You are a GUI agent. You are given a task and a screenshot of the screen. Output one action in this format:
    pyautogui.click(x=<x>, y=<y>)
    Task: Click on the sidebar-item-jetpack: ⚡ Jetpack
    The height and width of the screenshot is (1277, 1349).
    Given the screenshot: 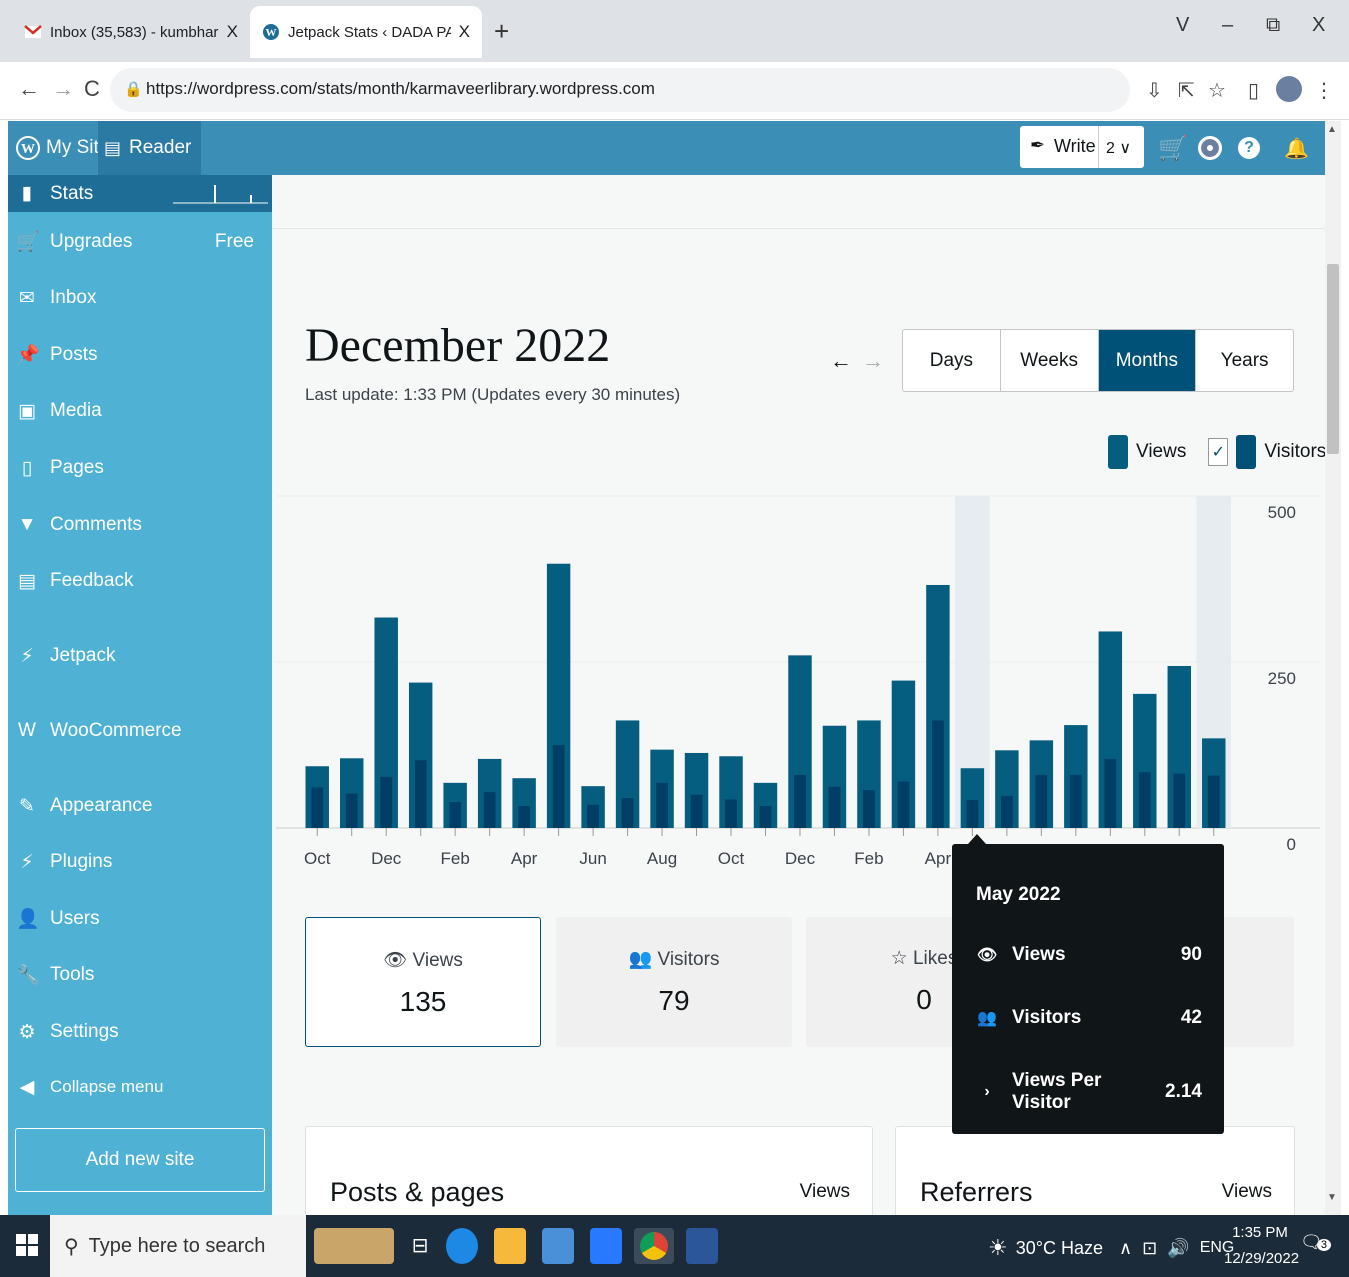 What is the action you would take?
    pyautogui.click(x=140, y=656)
    